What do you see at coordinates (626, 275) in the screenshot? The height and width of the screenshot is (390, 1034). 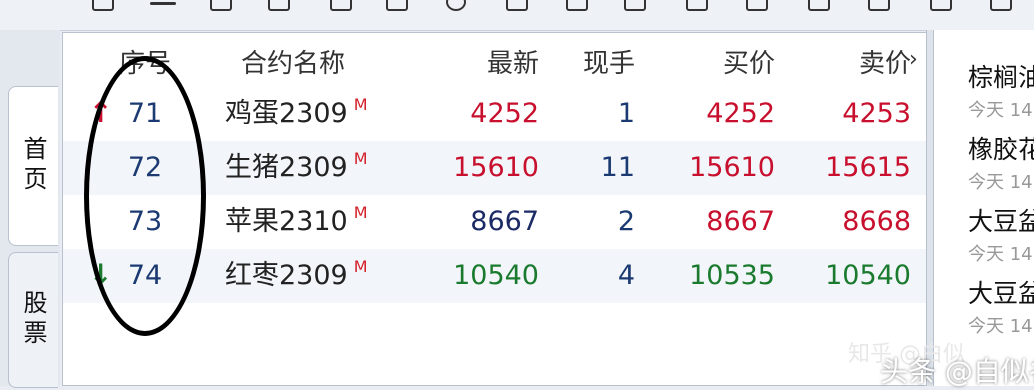 I see `cell-volume: 4` at bounding box center [626, 275].